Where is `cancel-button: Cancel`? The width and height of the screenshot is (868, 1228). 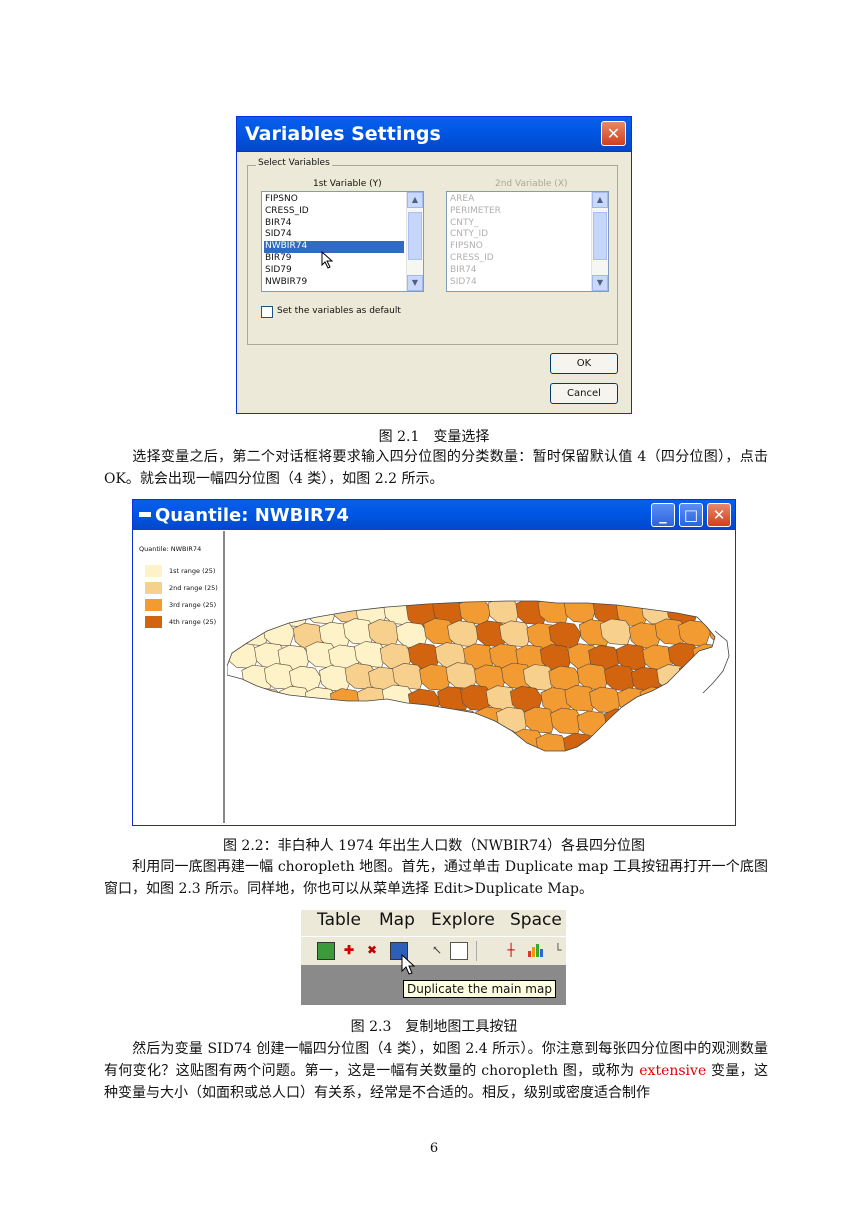
cancel-button: Cancel is located at coordinates (584, 393).